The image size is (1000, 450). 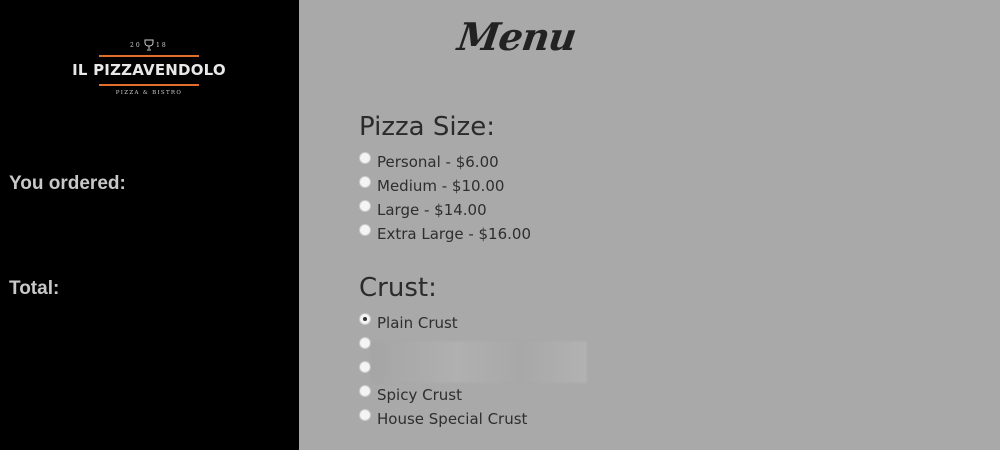 I want to click on logo-name: IL PIZZAVENDOLO, so click(x=149, y=70).